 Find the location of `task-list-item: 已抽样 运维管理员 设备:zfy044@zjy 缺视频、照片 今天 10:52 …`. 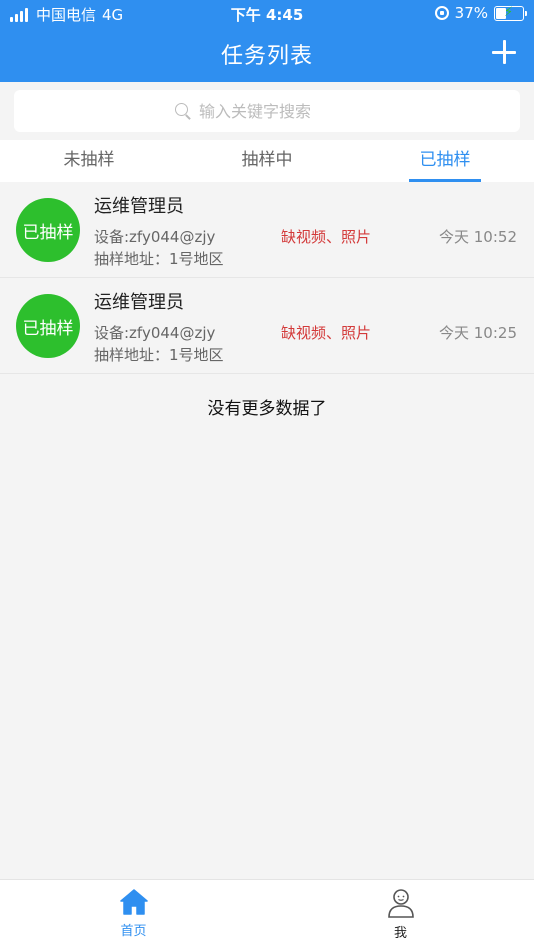

task-list-item: 已抽样 运维管理员 设备:zfy044@zjy 缺视频、照片 今天 10:52 … is located at coordinates (267, 230).